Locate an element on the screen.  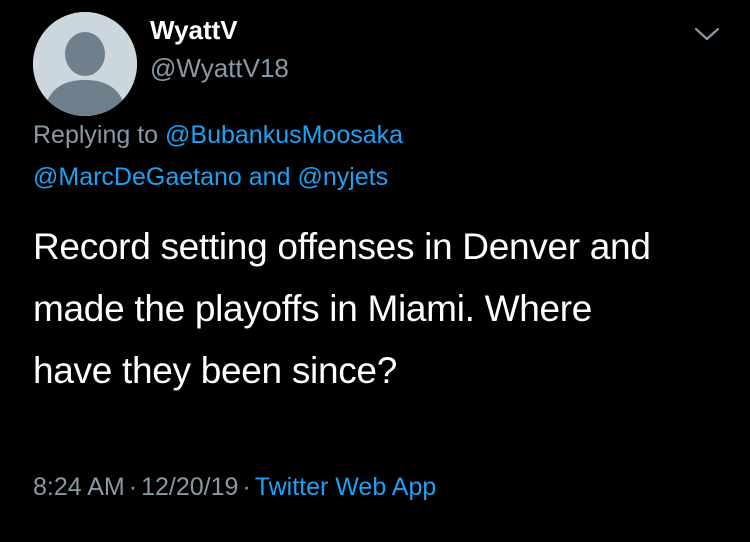
display-name: WyattV is located at coordinates (194, 30).